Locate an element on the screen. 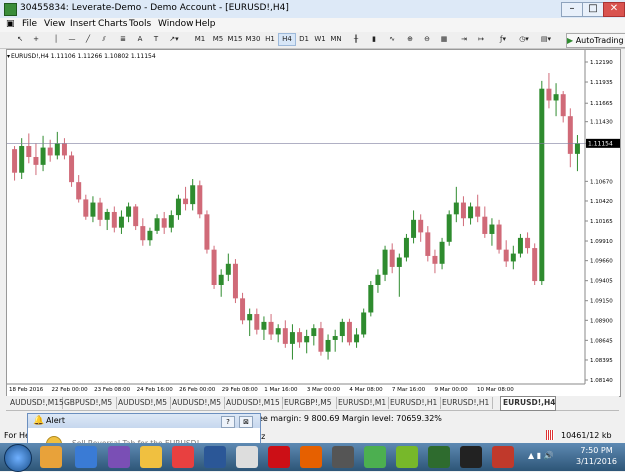 The width and height of the screenshot is (625, 472). timeframe-m5: M5 is located at coordinates (218, 39).